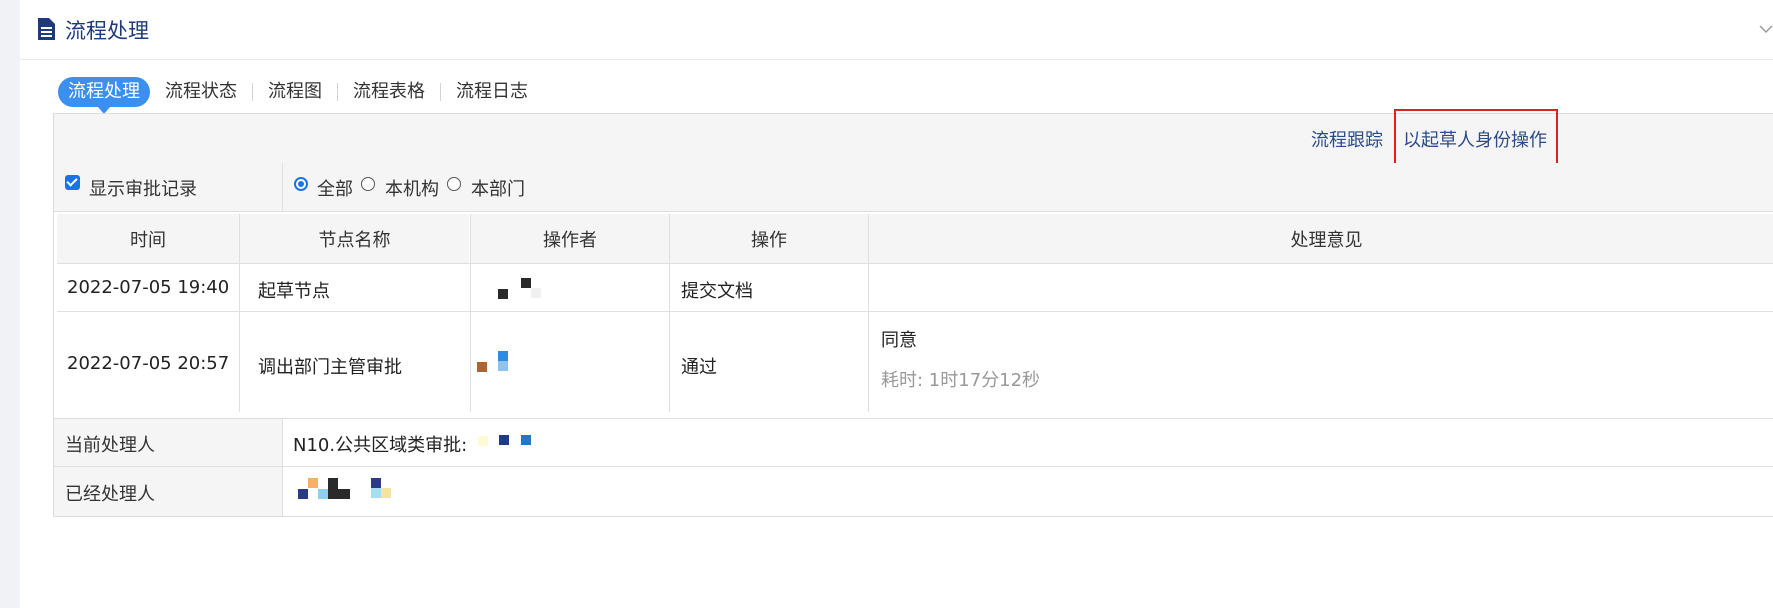 This screenshot has height=608, width=1773. Describe the element at coordinates (769, 238) in the screenshot. I see `col-header-action: 操作` at that location.